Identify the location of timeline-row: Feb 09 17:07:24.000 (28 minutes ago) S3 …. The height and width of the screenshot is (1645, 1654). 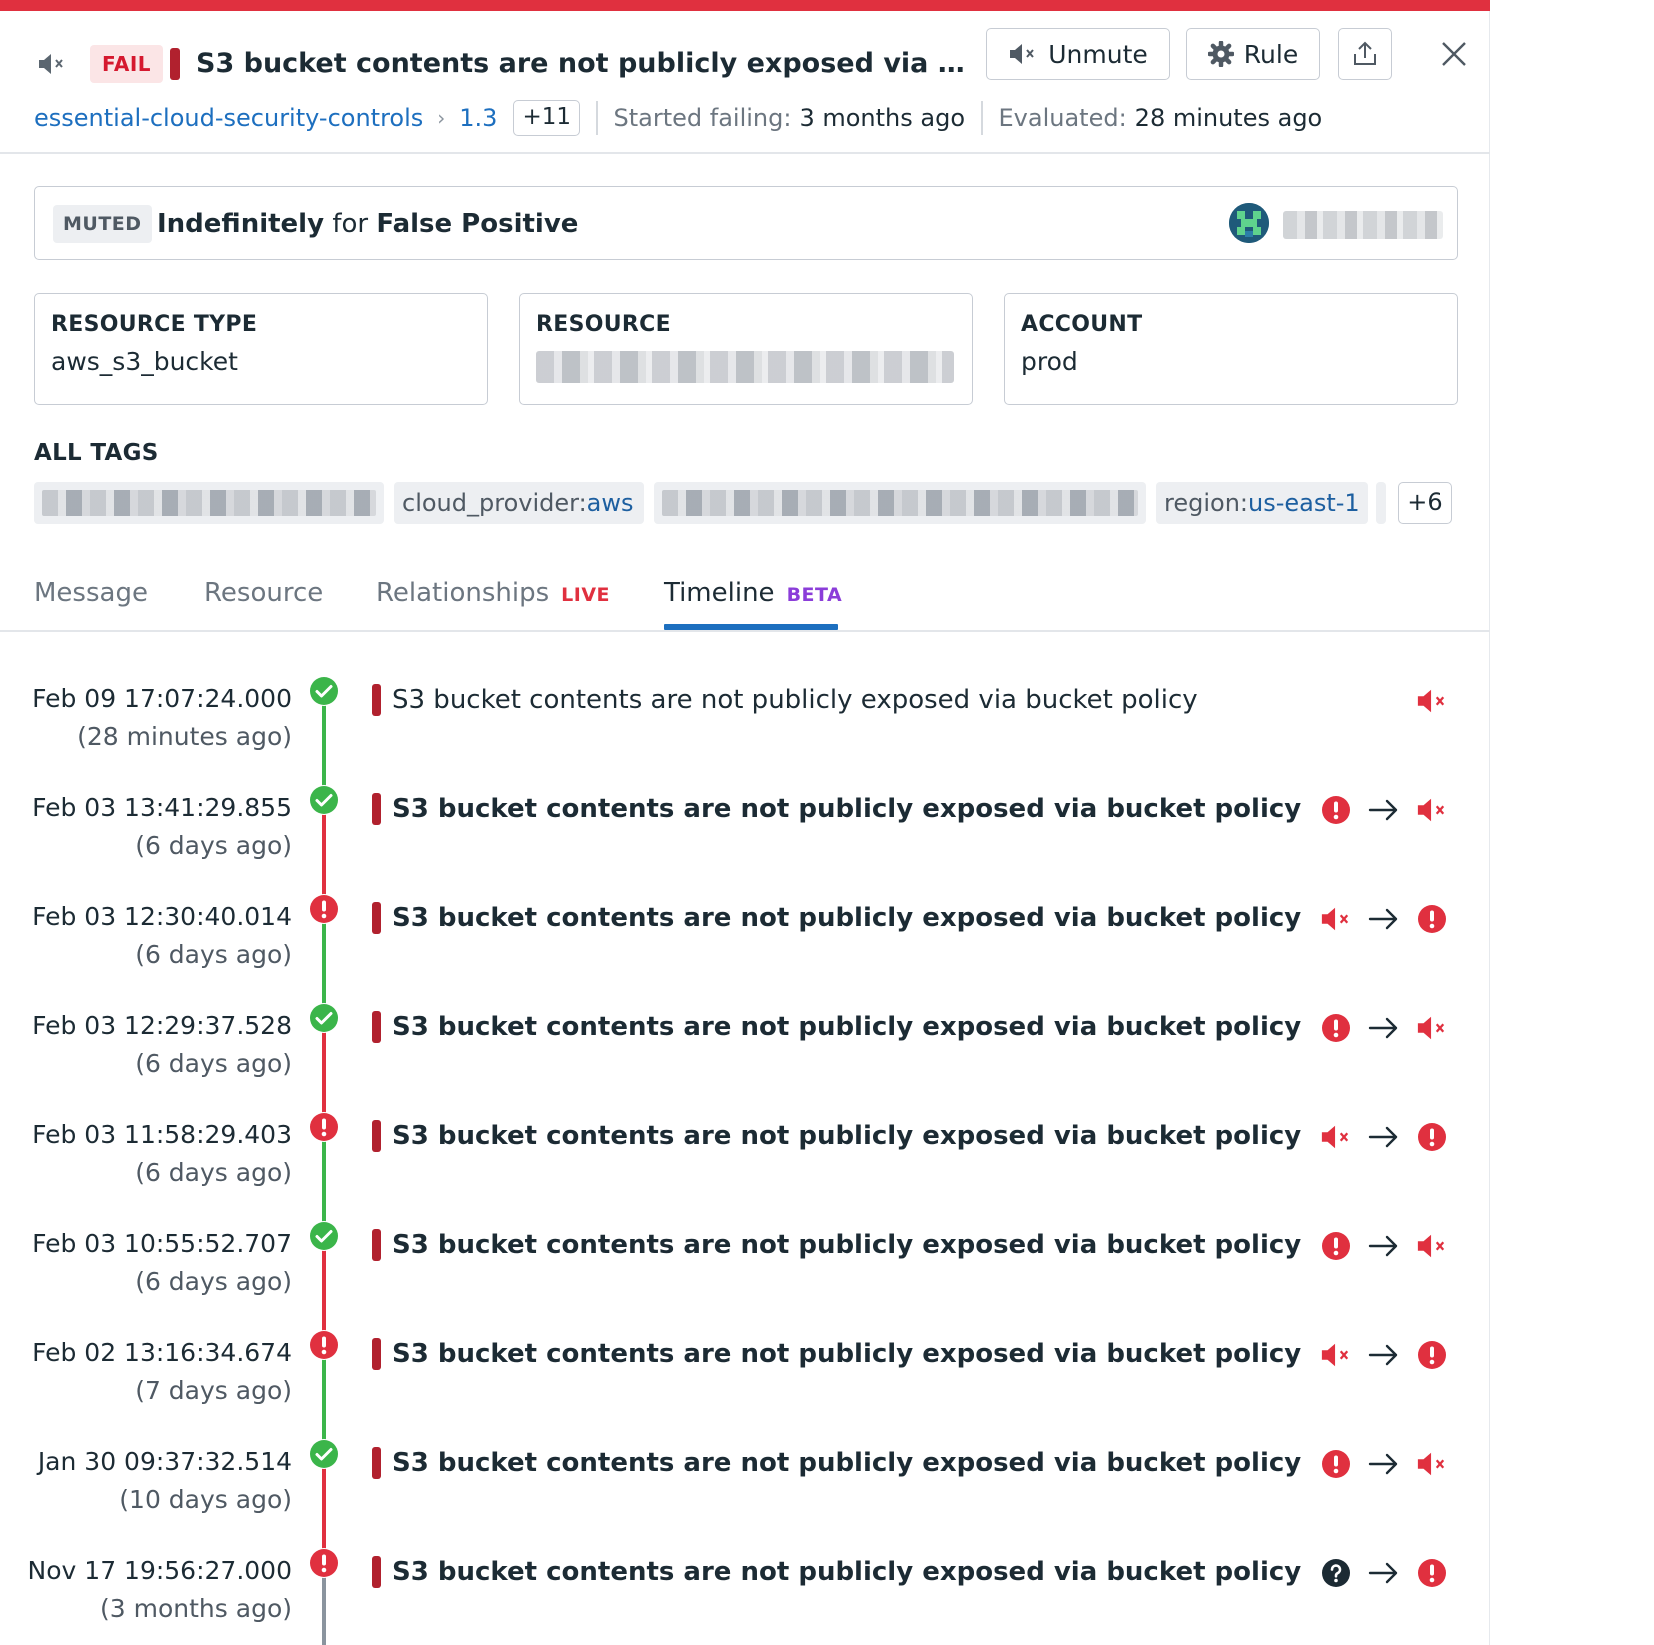
(745, 720).